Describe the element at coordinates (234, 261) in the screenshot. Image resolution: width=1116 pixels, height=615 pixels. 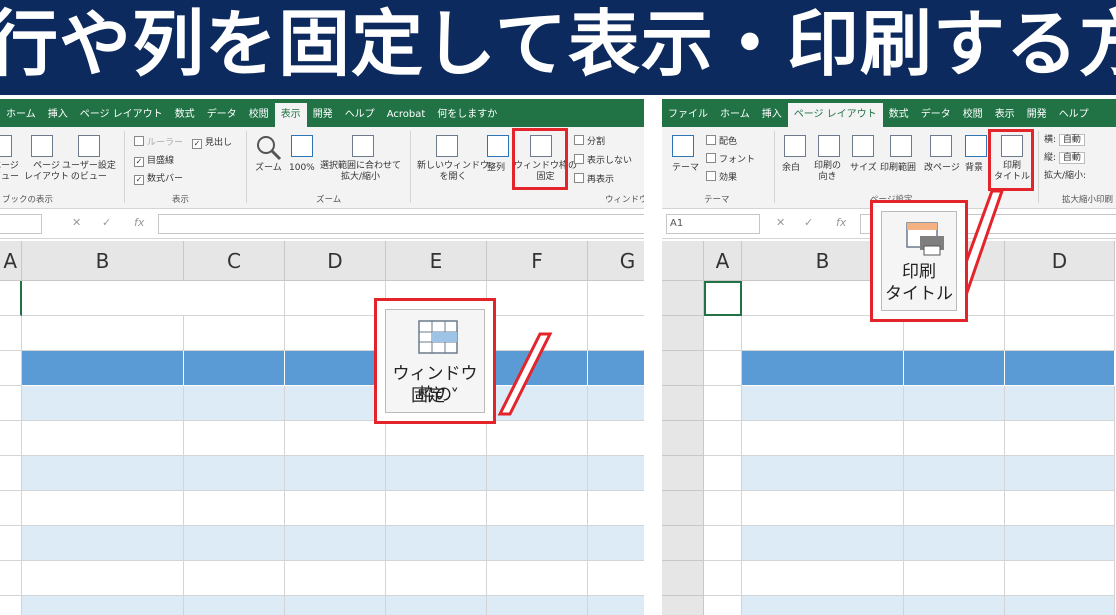
I see `column-header-C: C` at that location.